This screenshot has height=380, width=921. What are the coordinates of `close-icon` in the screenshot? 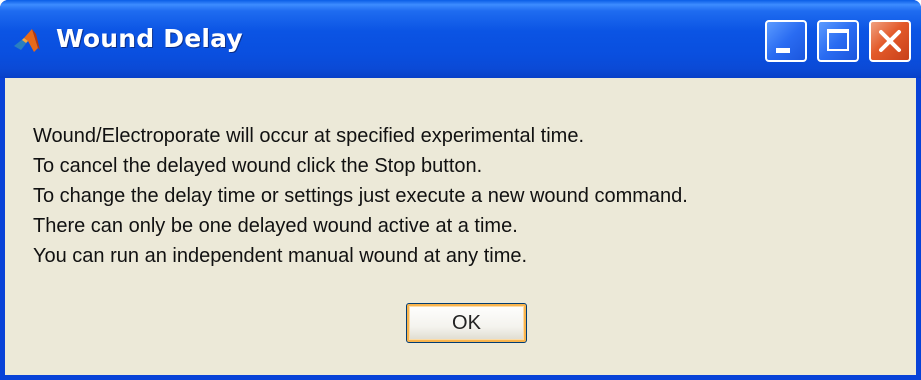 It's located at (890, 41).